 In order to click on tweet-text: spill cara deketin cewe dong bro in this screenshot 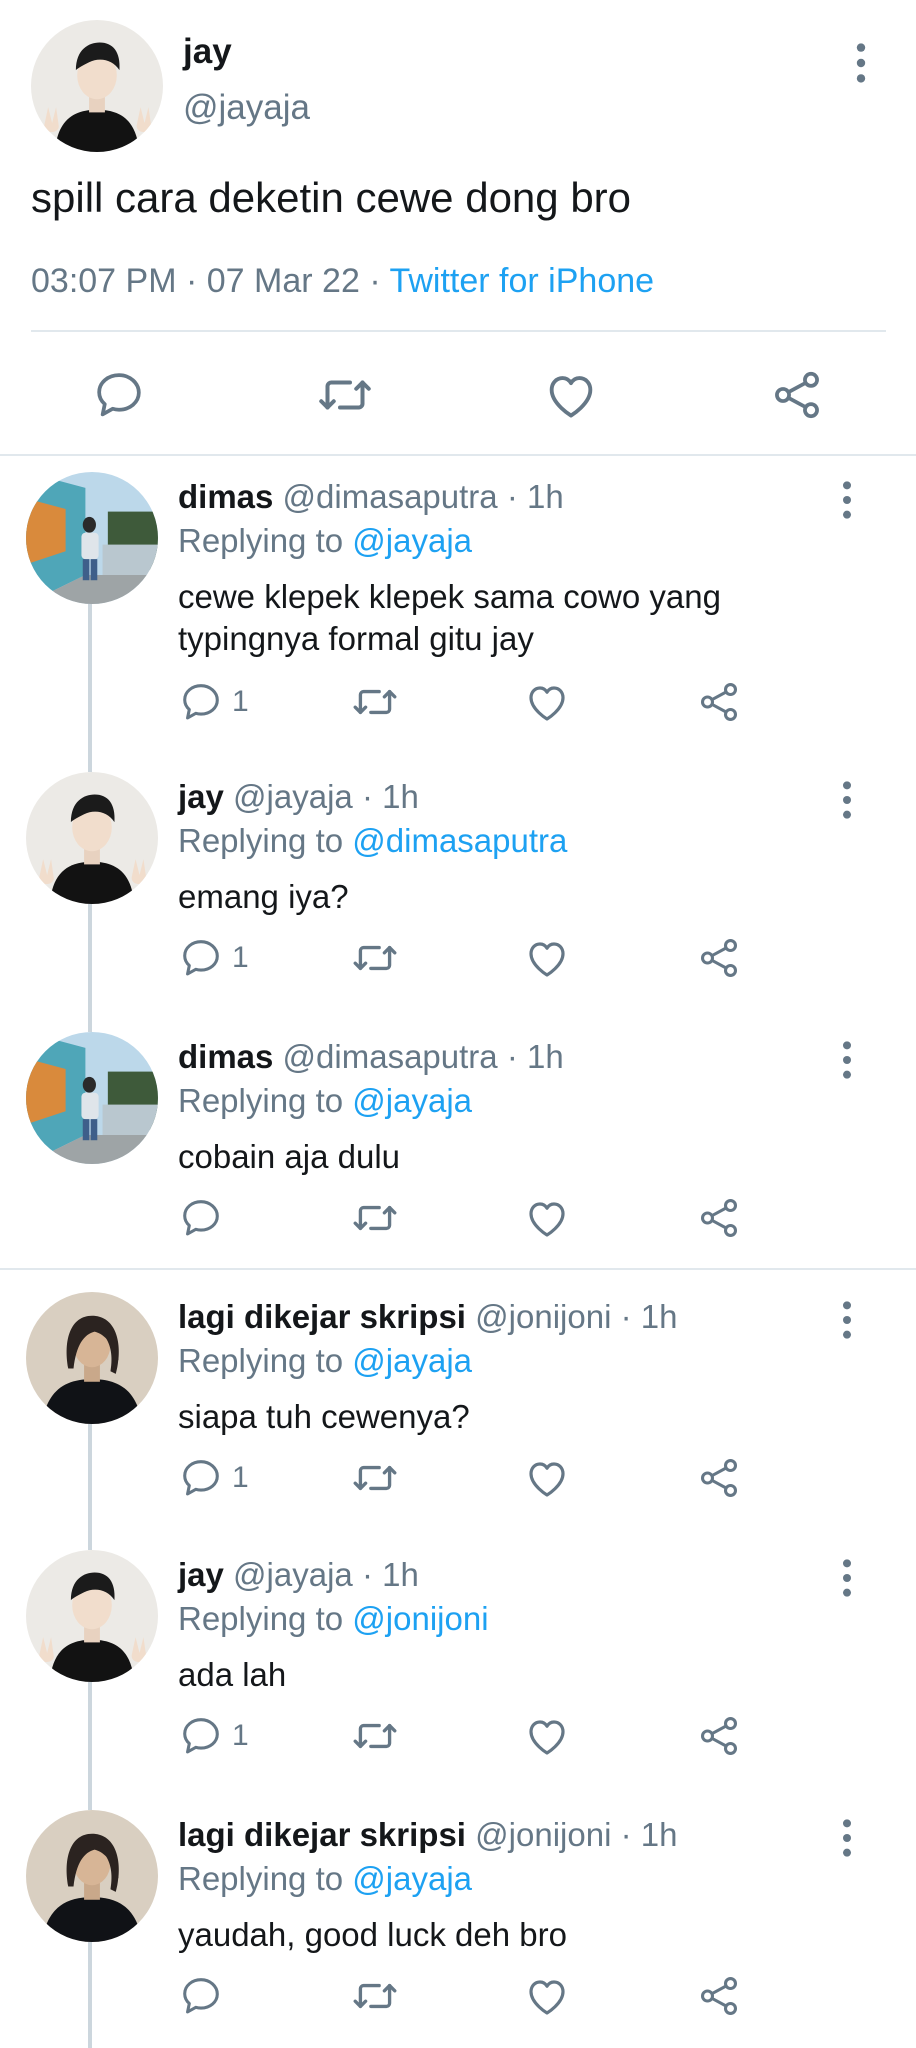, I will do `click(331, 197)`.